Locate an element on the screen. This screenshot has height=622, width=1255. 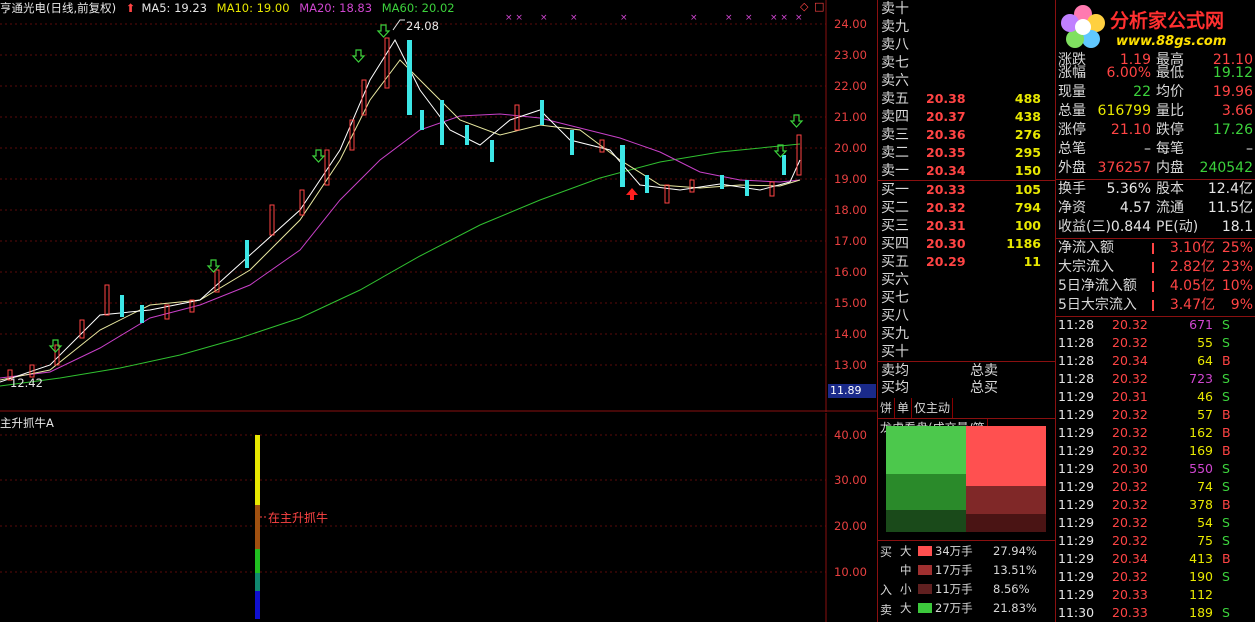
ask-row: 卖四 20.37 438 is located at coordinates (966, 117).